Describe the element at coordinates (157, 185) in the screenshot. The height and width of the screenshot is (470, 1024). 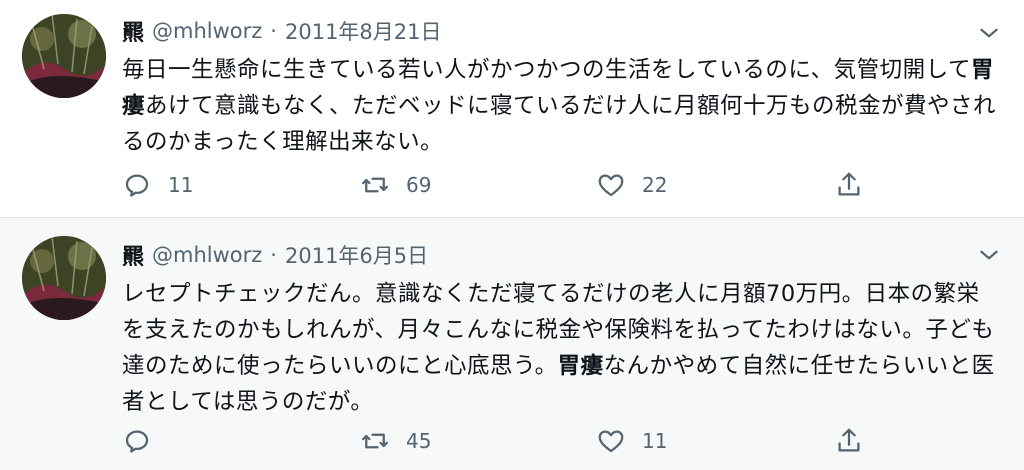
I see `reply-button: 11` at that location.